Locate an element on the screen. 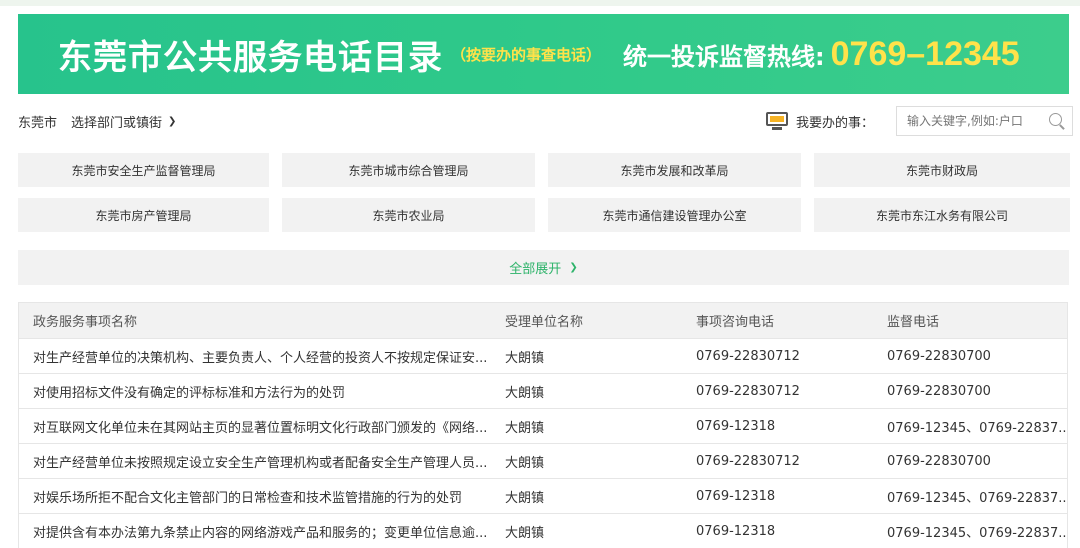 The height and width of the screenshot is (548, 1080). dept-button: 东莞市财政局 is located at coordinates (942, 170).